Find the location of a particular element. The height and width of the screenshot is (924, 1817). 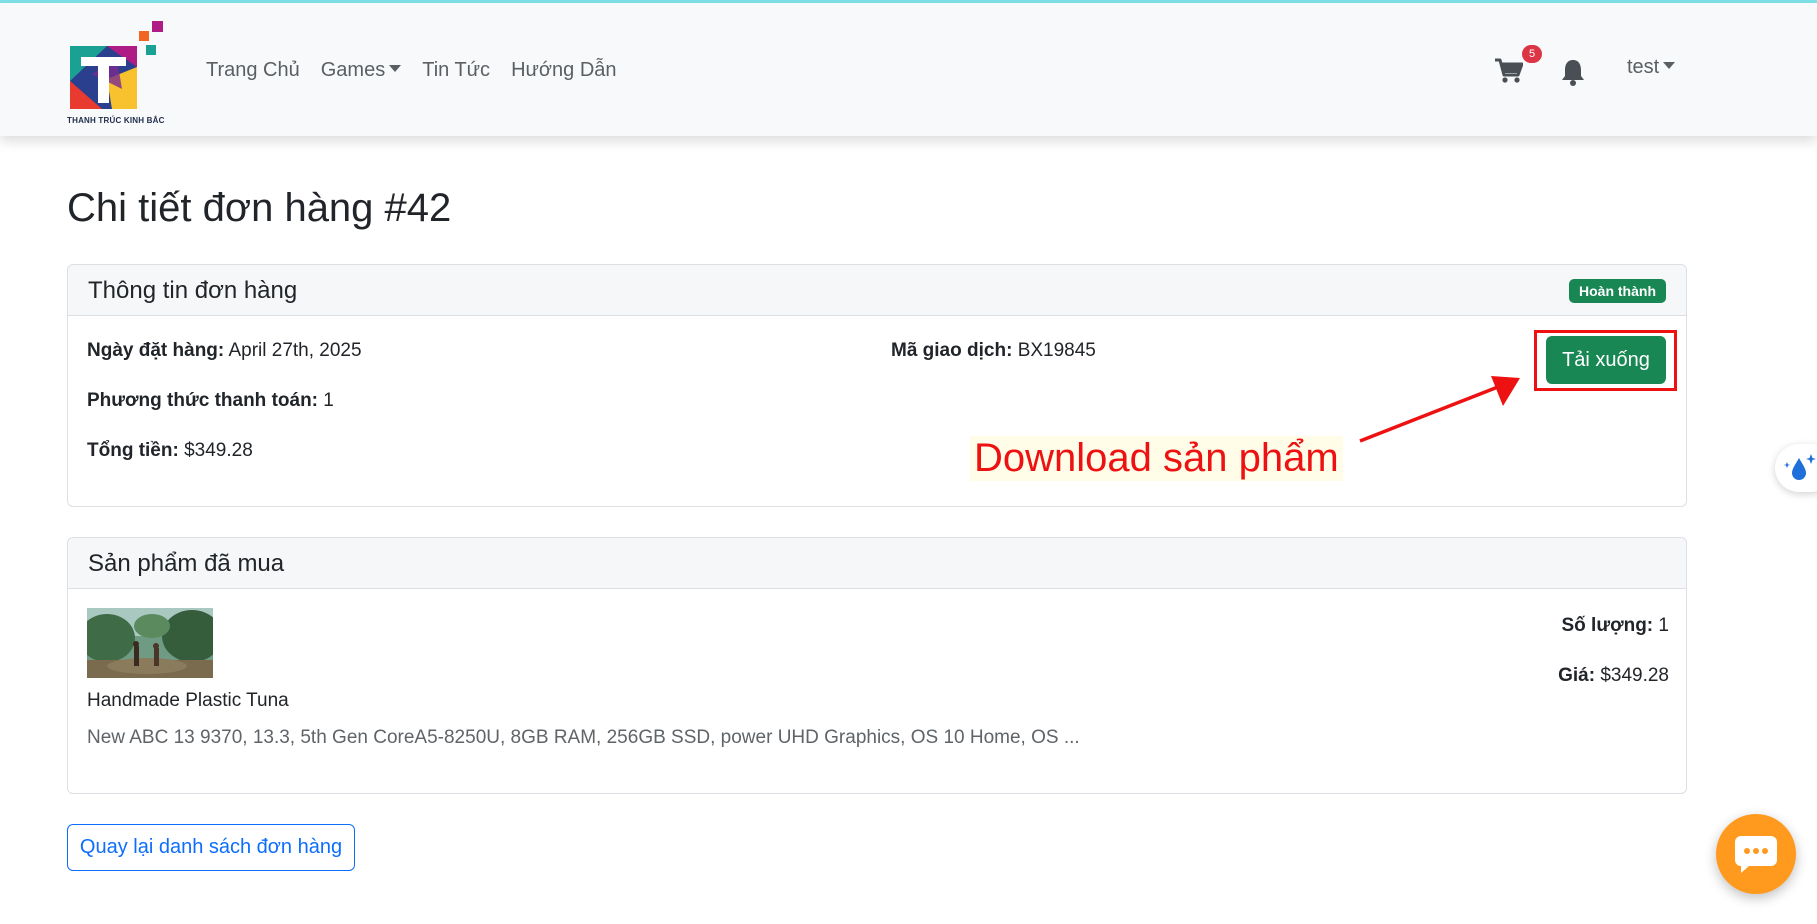

quantity-field: Số lượng: 1 is located at coordinates (1615, 626).